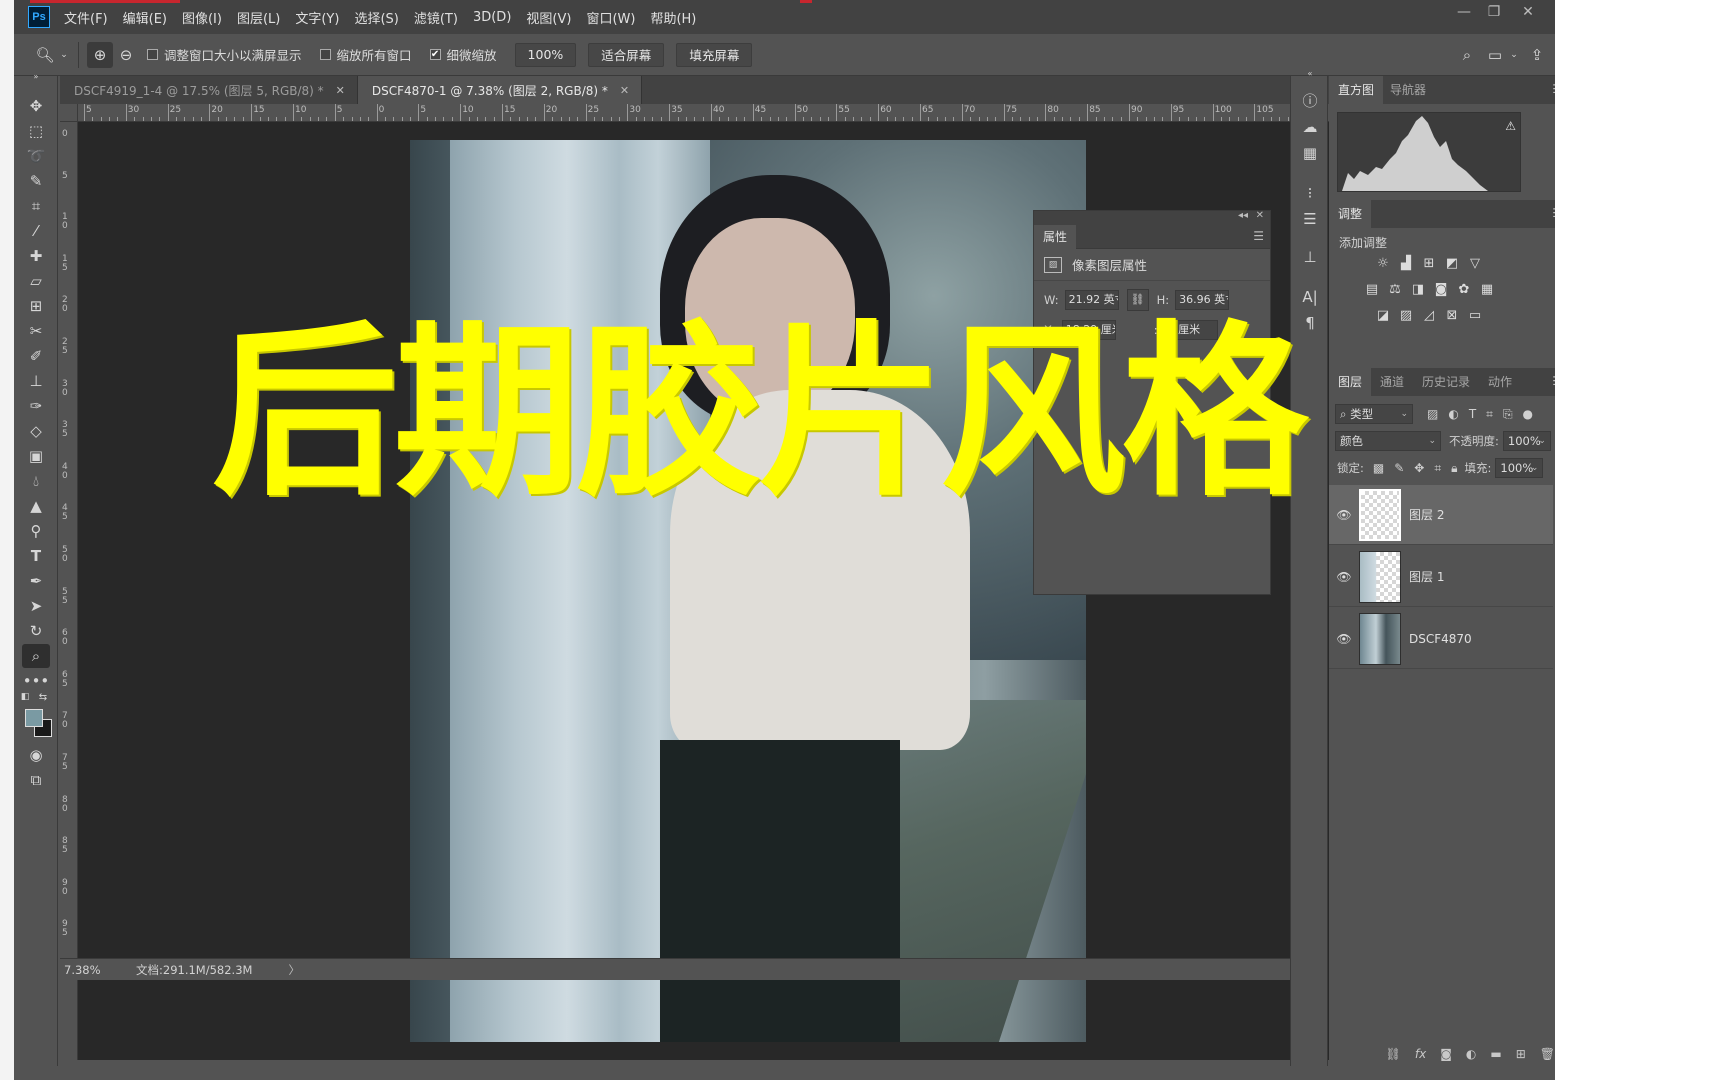  Describe the element at coordinates (1399, 468) in the screenshot. I see `lock-pixels-icon: ✎` at that location.